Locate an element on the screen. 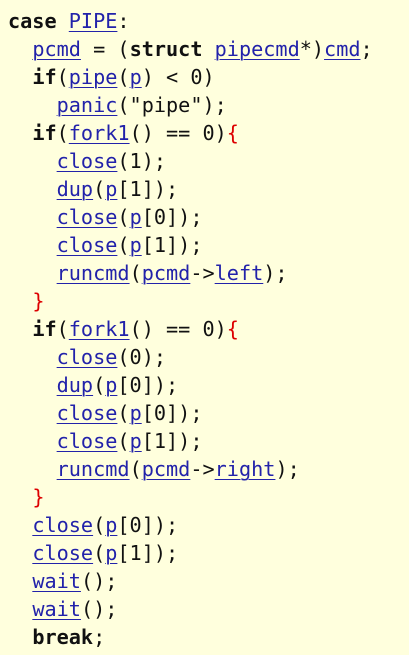 This screenshot has width=409, height=655. code-line: dup(p[0]); is located at coordinates (190, 385).